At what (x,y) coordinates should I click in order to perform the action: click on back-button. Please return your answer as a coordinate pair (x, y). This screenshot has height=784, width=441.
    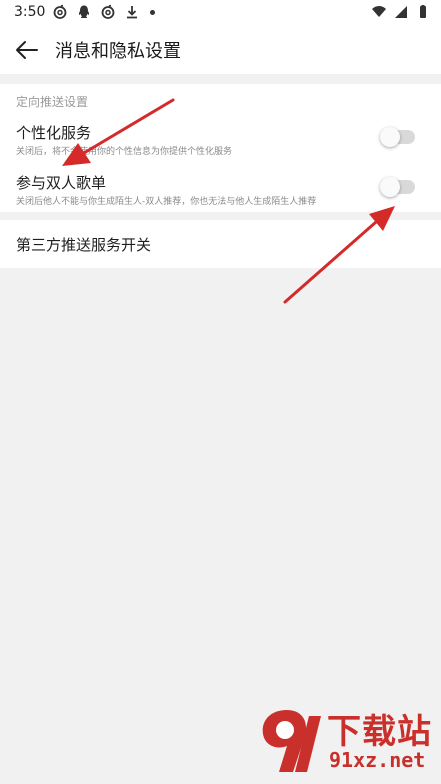
    Looking at the image, I should click on (27, 50).